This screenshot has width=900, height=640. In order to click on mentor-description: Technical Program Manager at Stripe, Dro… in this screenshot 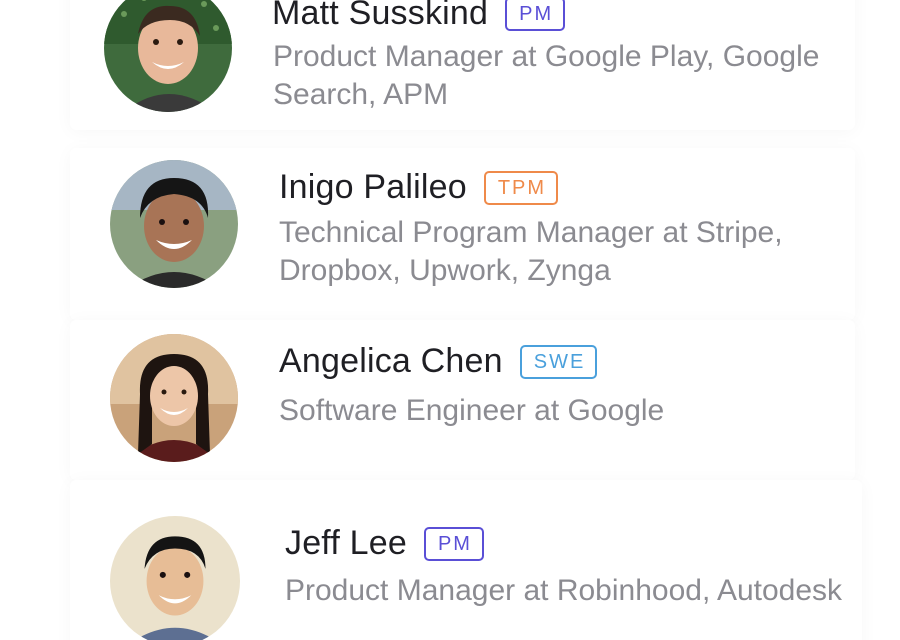, I will do `click(531, 251)`.